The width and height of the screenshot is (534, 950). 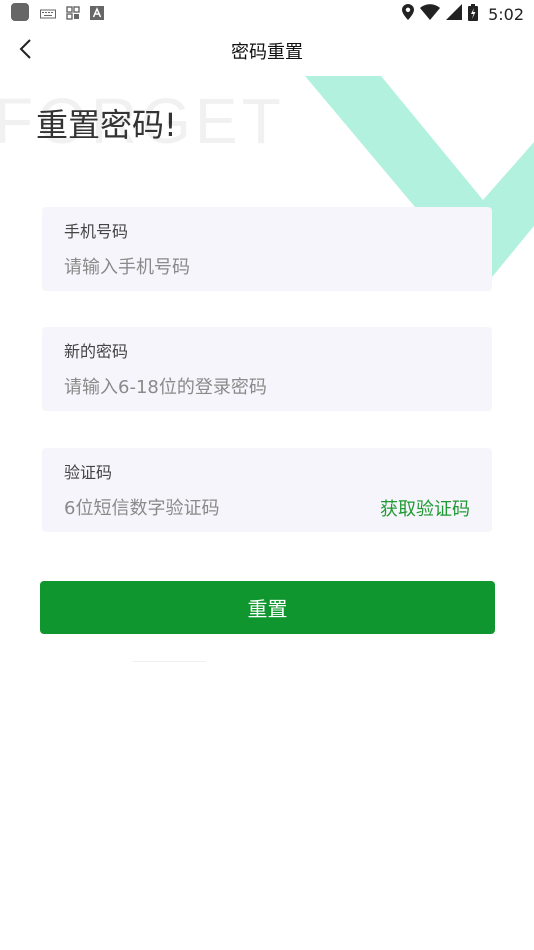 I want to click on code-label: 验证码, so click(x=88, y=472).